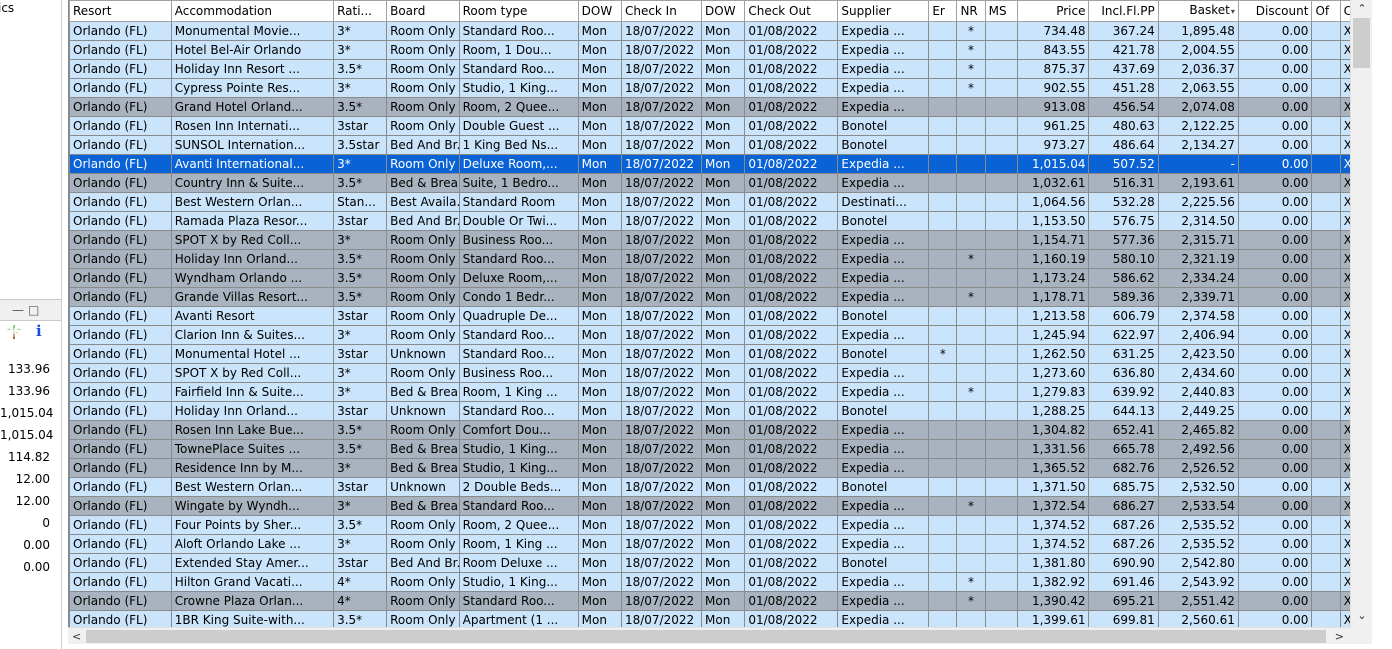 This screenshot has width=1392, height=649. I want to click on table-cell: 1,213.58, so click(1053, 316).